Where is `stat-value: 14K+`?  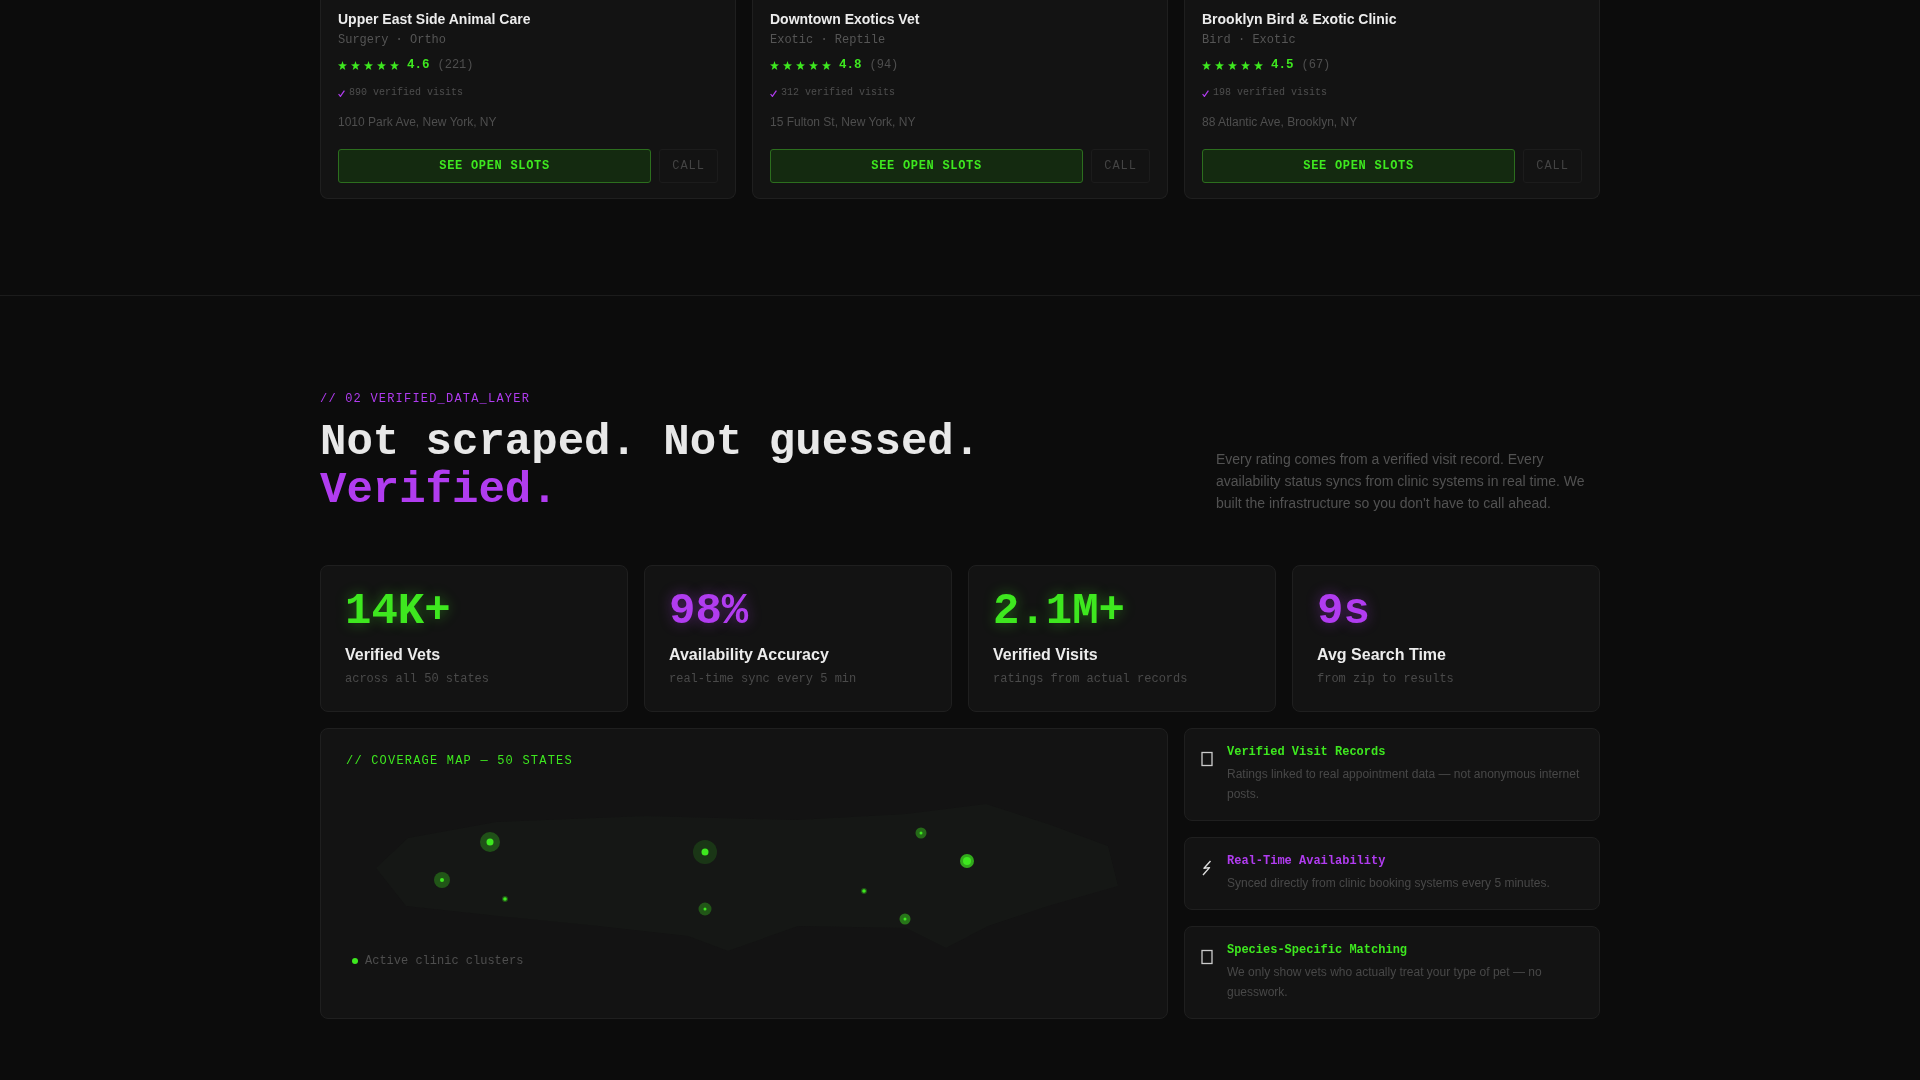 stat-value: 14K+ is located at coordinates (398, 611).